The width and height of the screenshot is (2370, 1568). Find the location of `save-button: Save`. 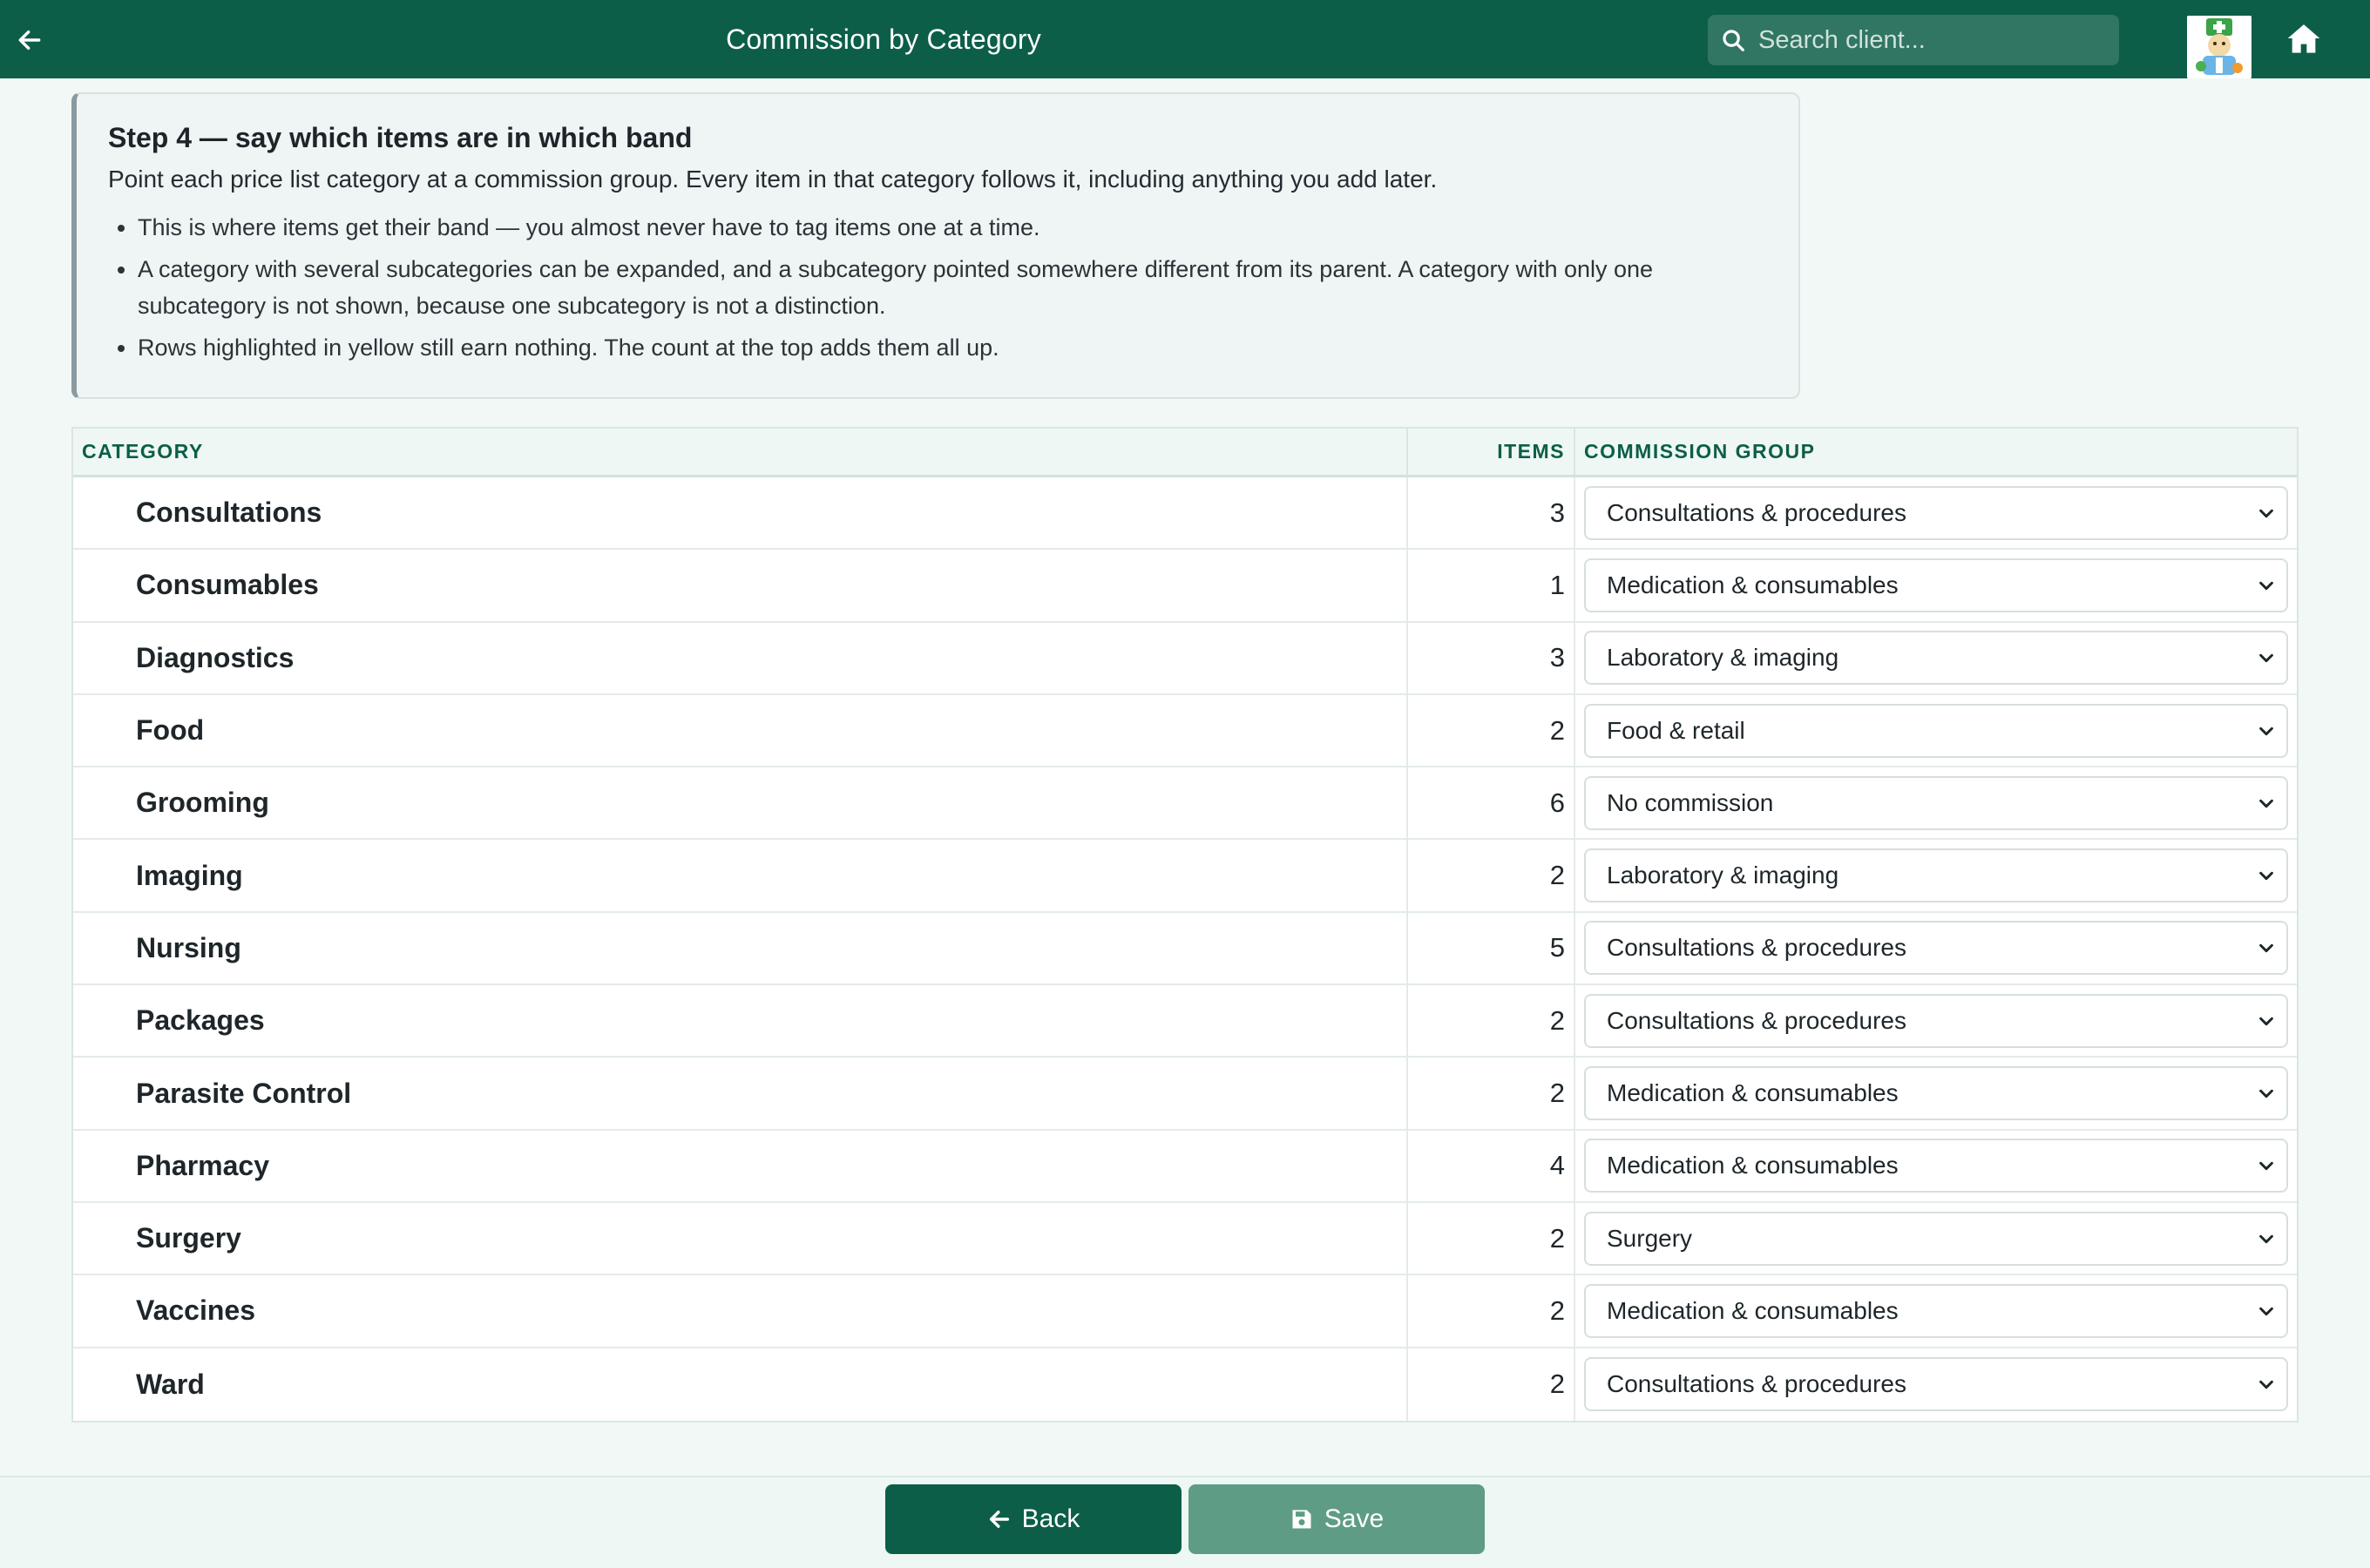

save-button: Save is located at coordinates (1336, 1519).